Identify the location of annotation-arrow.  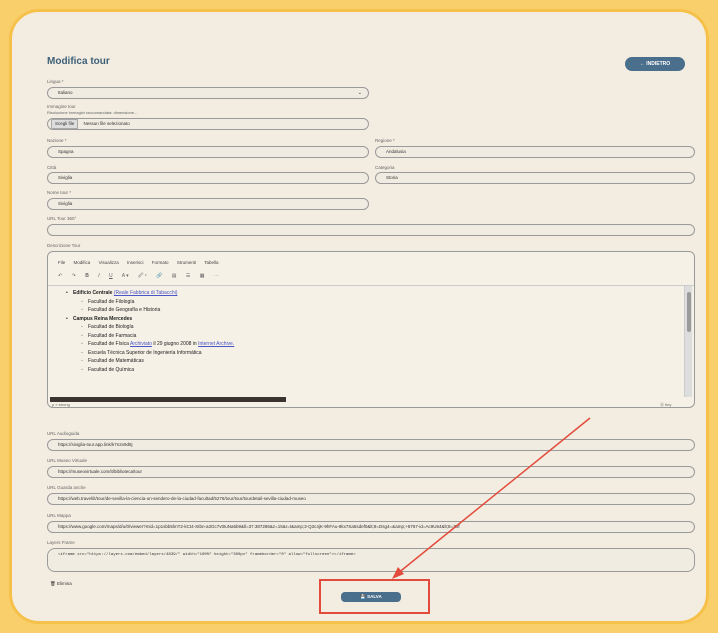
(491, 498).